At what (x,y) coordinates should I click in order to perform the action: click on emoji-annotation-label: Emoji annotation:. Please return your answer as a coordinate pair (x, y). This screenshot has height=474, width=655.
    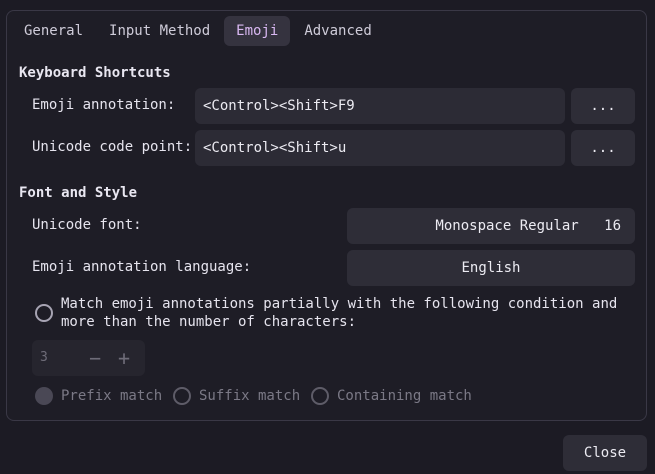
    Looking at the image, I should click on (104, 105).